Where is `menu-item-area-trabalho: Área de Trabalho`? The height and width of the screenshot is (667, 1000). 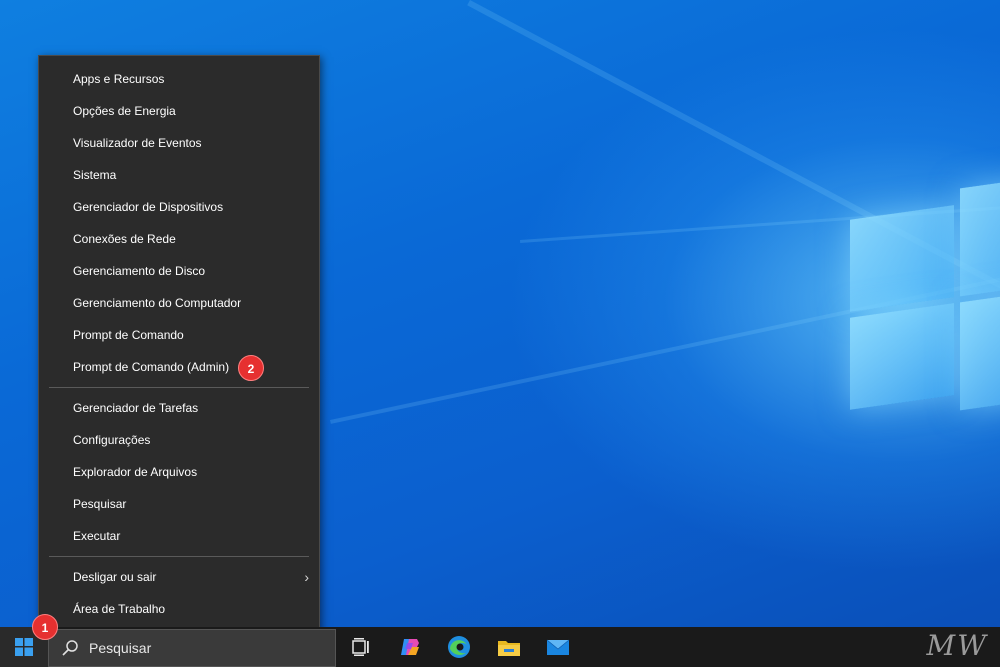
menu-item-area-trabalho: Área de Trabalho is located at coordinates (179, 609).